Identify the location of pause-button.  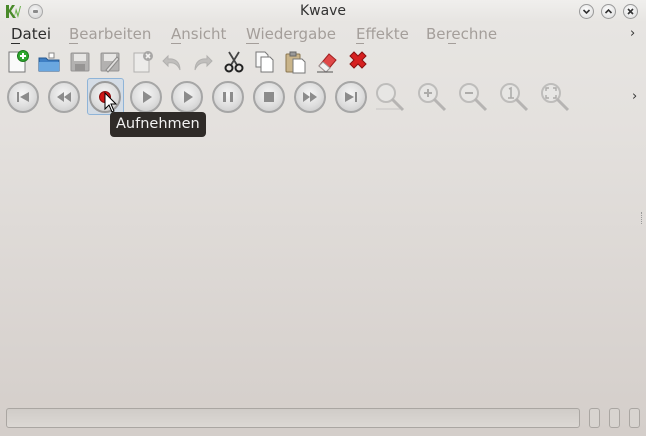
(228, 97).